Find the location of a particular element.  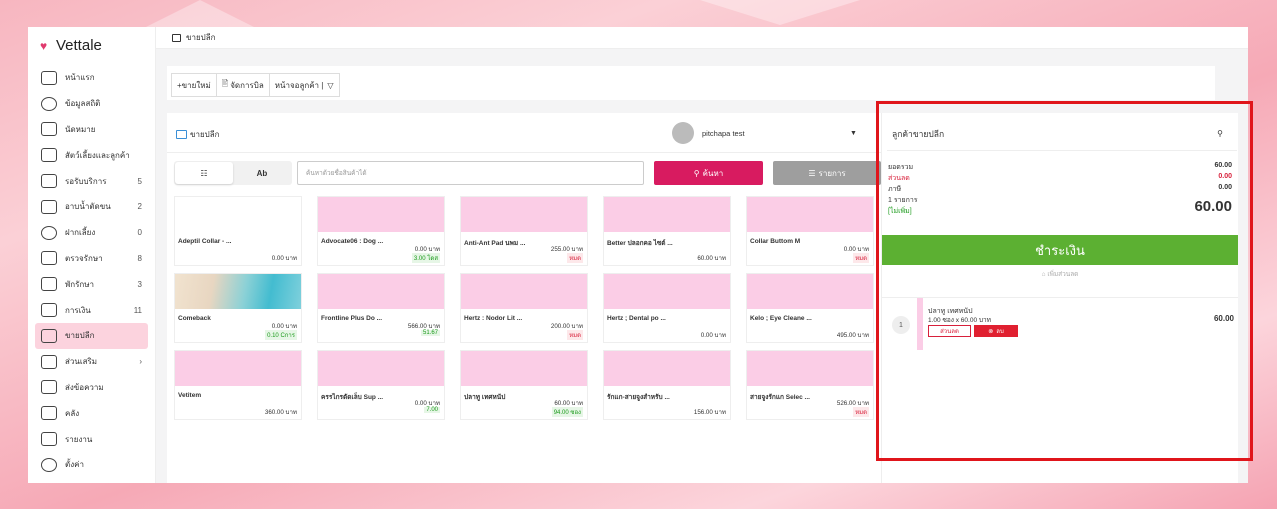

register-icon is located at coordinates (176, 37).